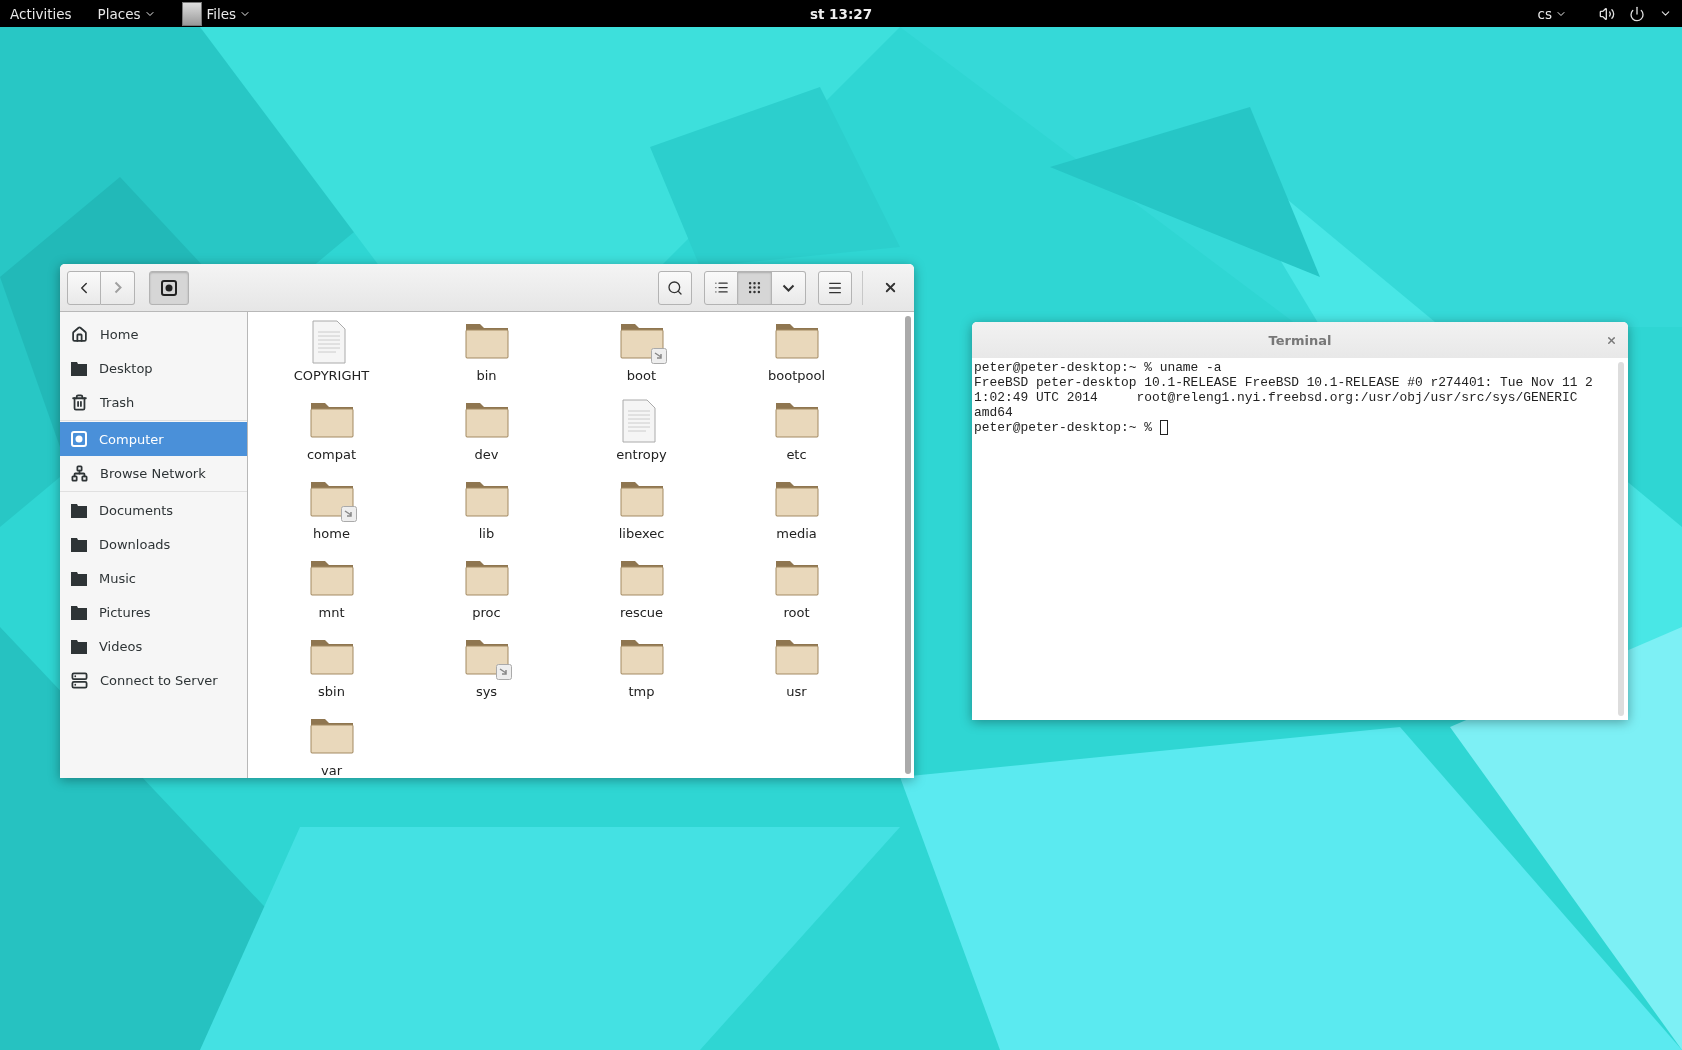  Describe the element at coordinates (331, 691) in the screenshot. I see `file-name: sbin` at that location.